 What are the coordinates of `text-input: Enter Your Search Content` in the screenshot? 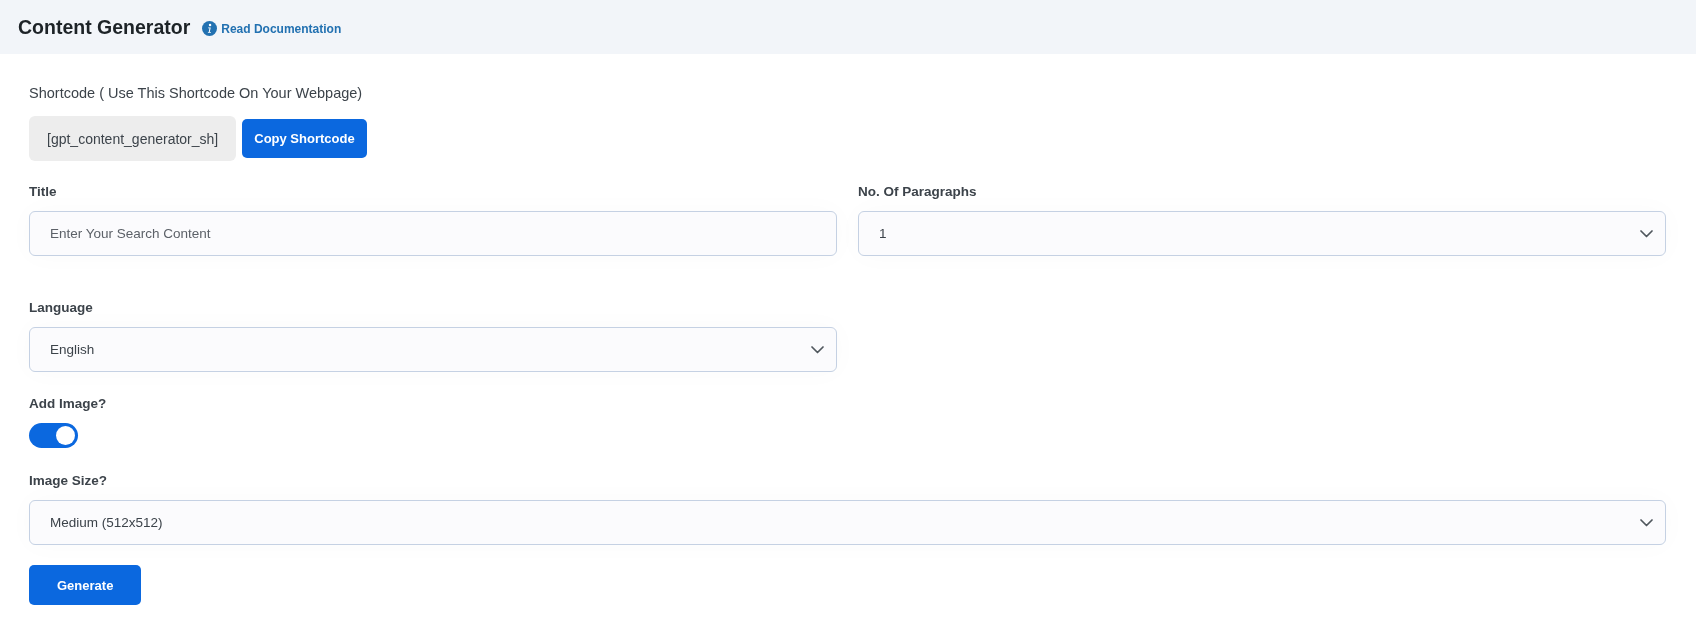 It's located at (433, 233).